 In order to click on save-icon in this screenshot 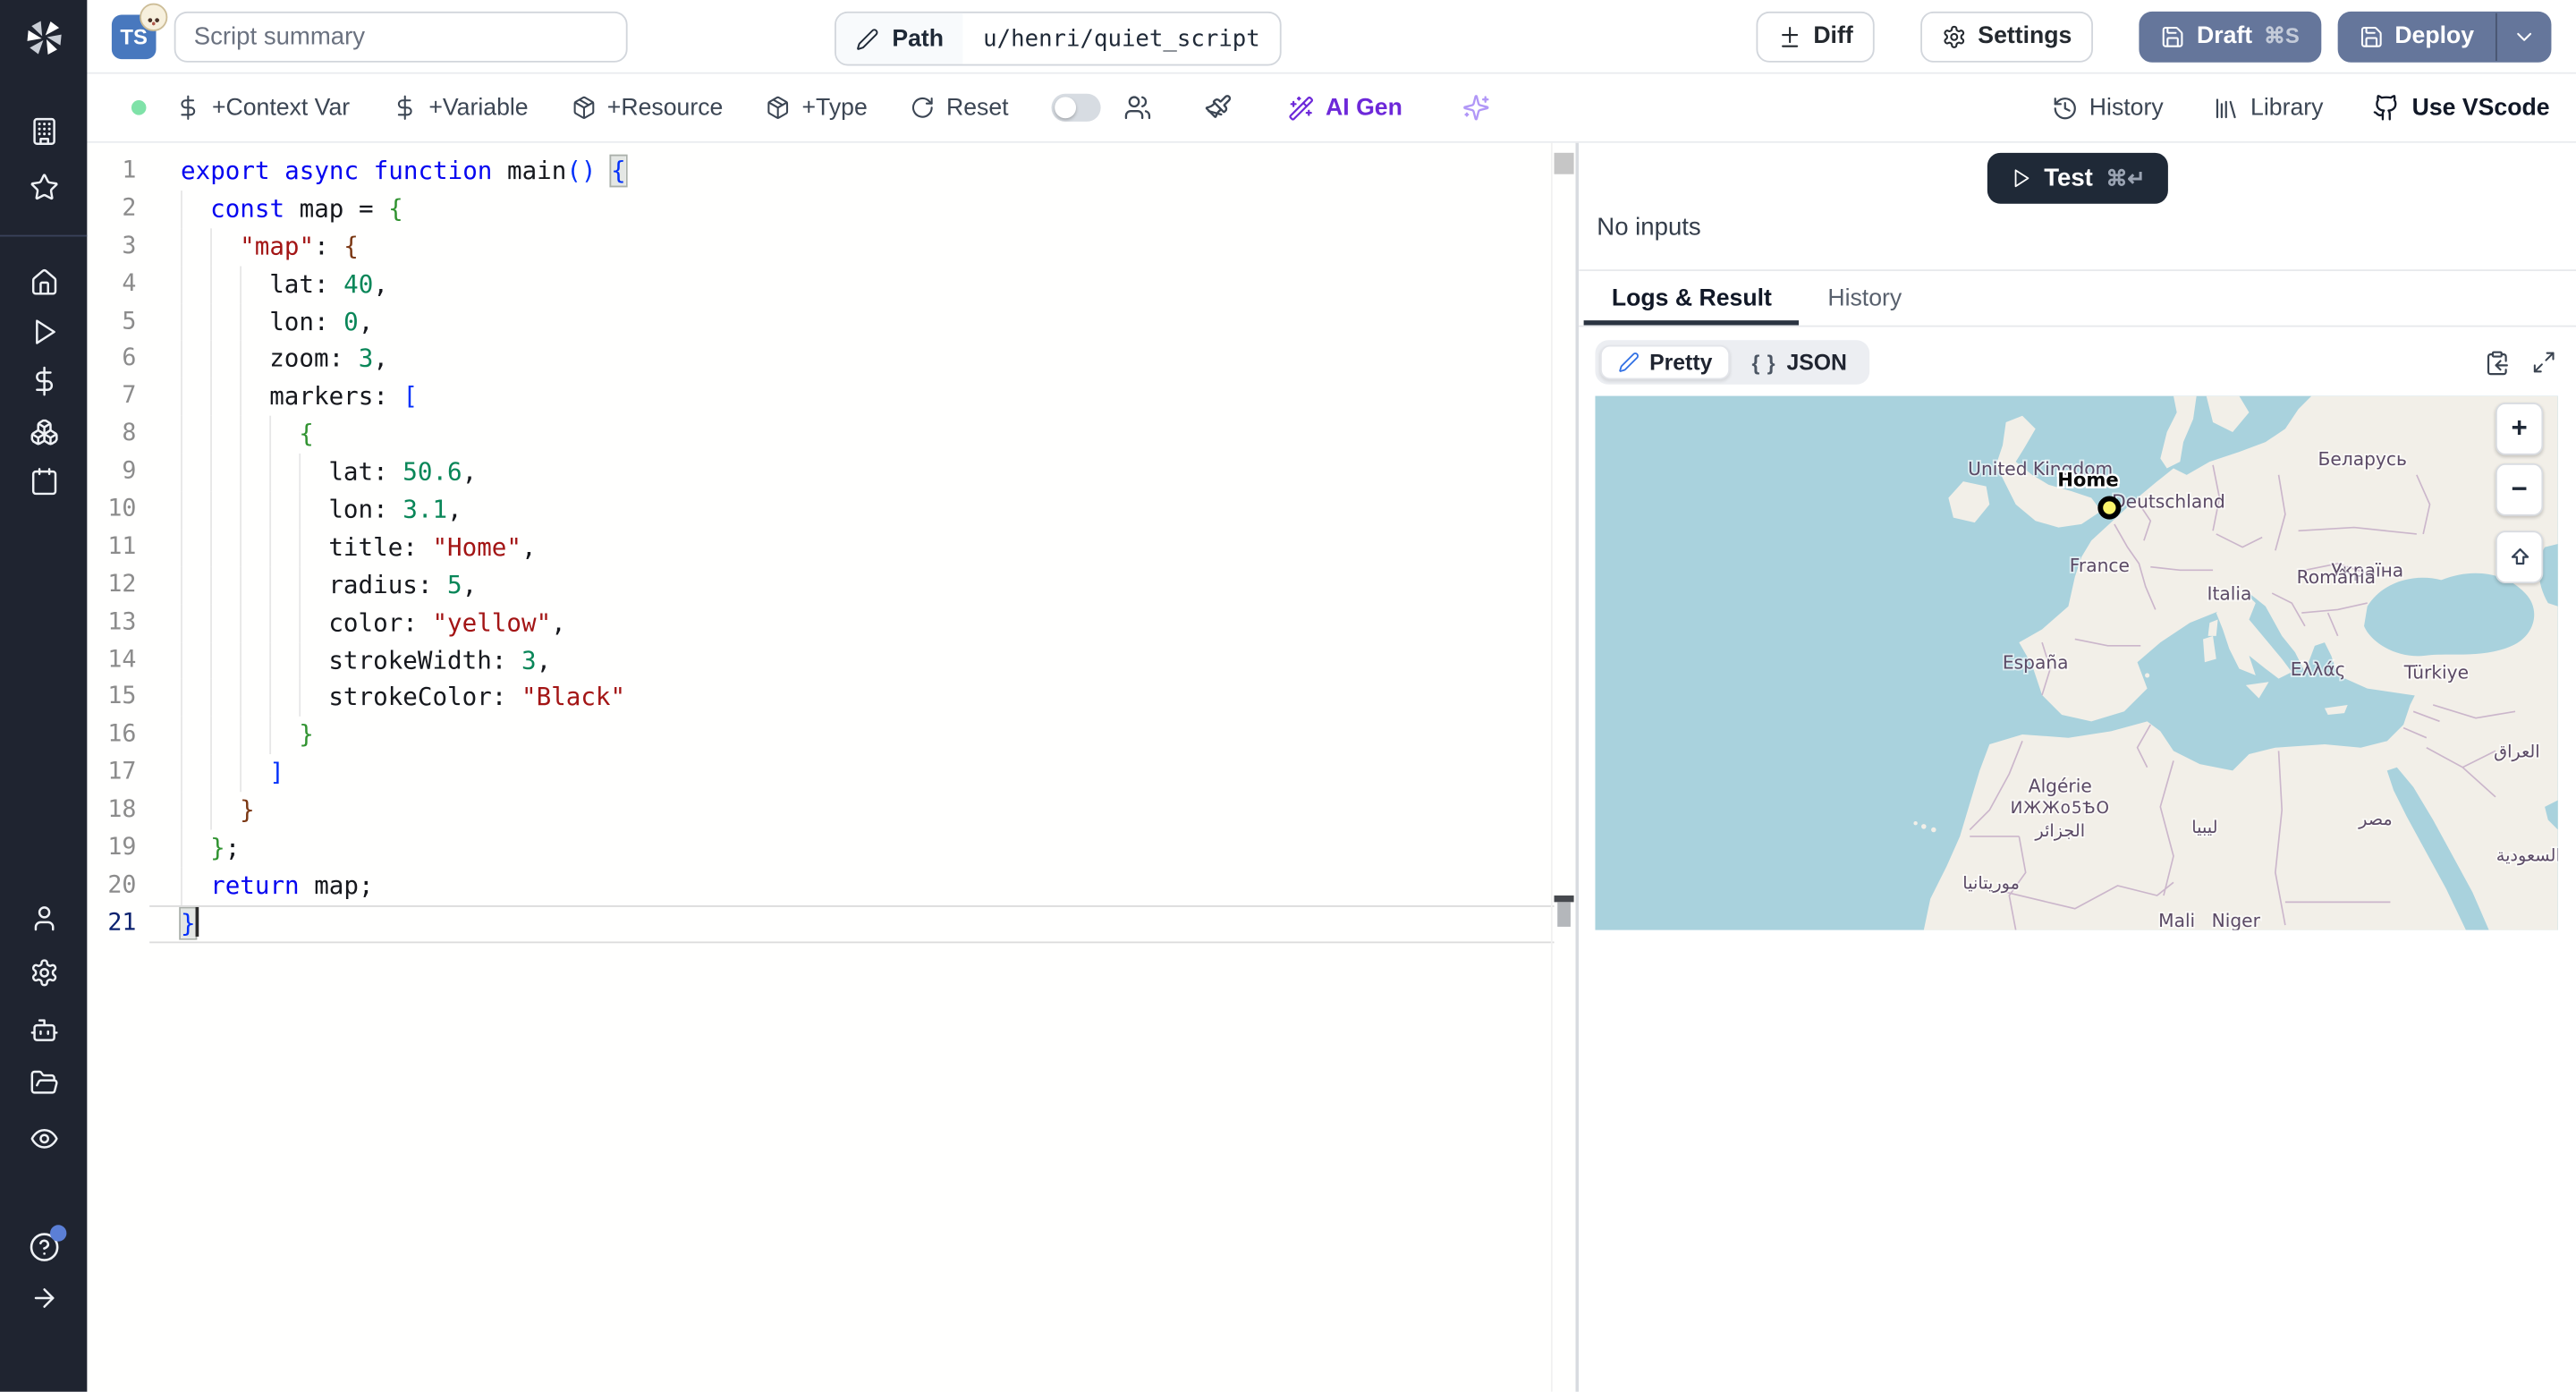, I will do `click(2371, 36)`.